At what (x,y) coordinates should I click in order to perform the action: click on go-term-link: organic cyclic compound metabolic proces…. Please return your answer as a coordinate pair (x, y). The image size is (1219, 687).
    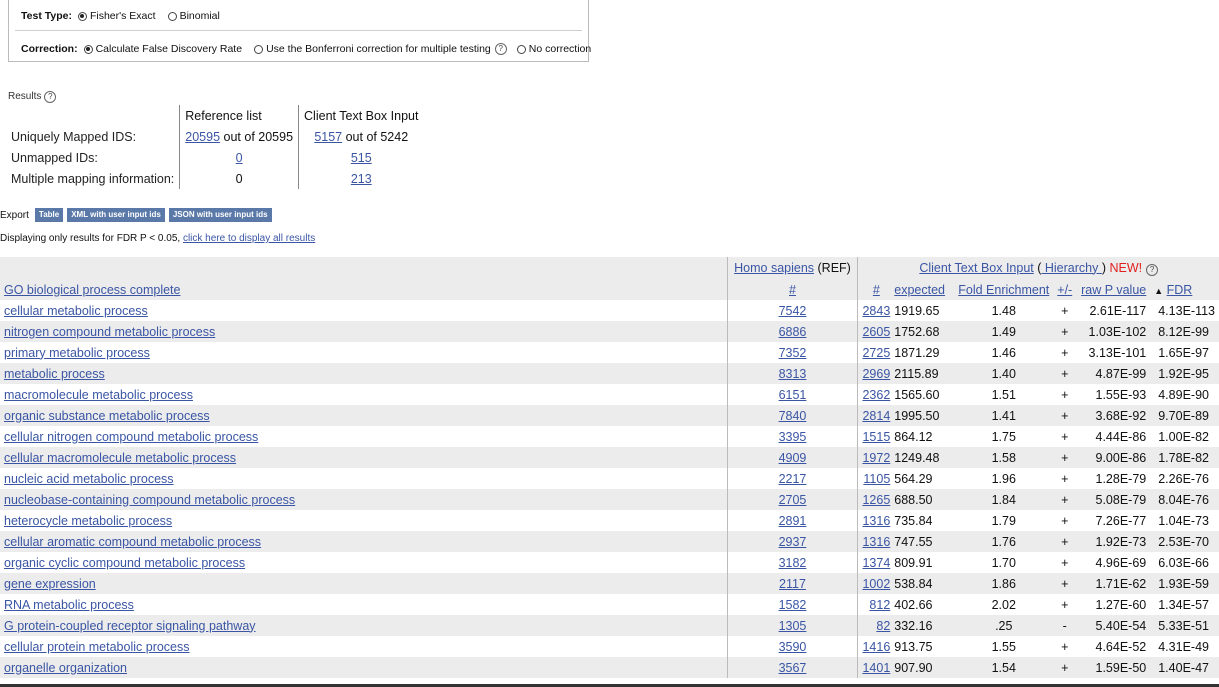
    Looking at the image, I should click on (124, 563).